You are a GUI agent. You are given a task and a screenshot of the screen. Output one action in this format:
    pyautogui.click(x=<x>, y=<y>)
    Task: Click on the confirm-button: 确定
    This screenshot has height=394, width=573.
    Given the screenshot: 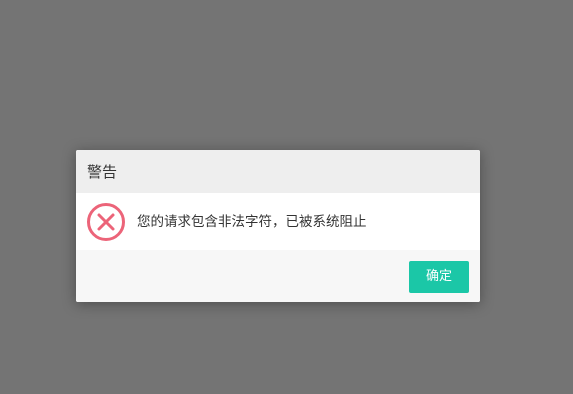 What is the action you would take?
    pyautogui.click(x=439, y=277)
    